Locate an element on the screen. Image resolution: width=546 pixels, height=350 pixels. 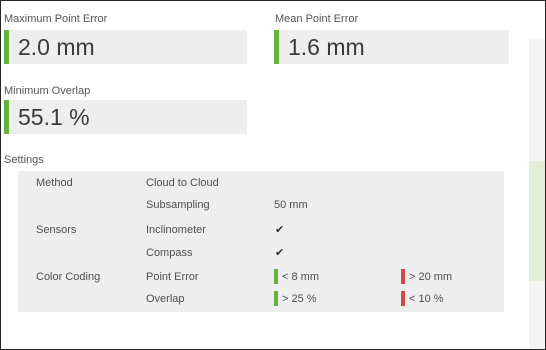
overlap-bad-threshold: < 10 % is located at coordinates (426, 299).